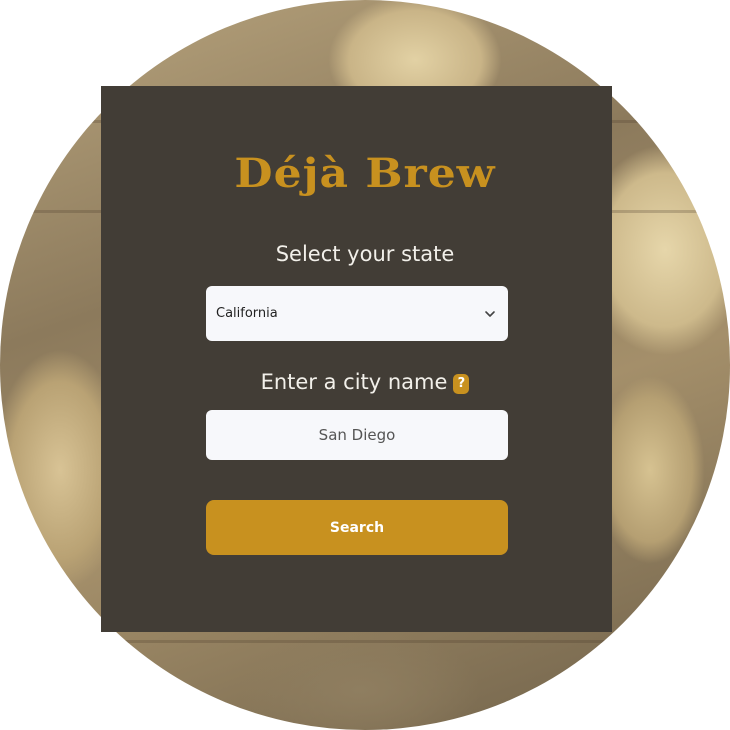  I want to click on background-texture-line, so click(365, 641).